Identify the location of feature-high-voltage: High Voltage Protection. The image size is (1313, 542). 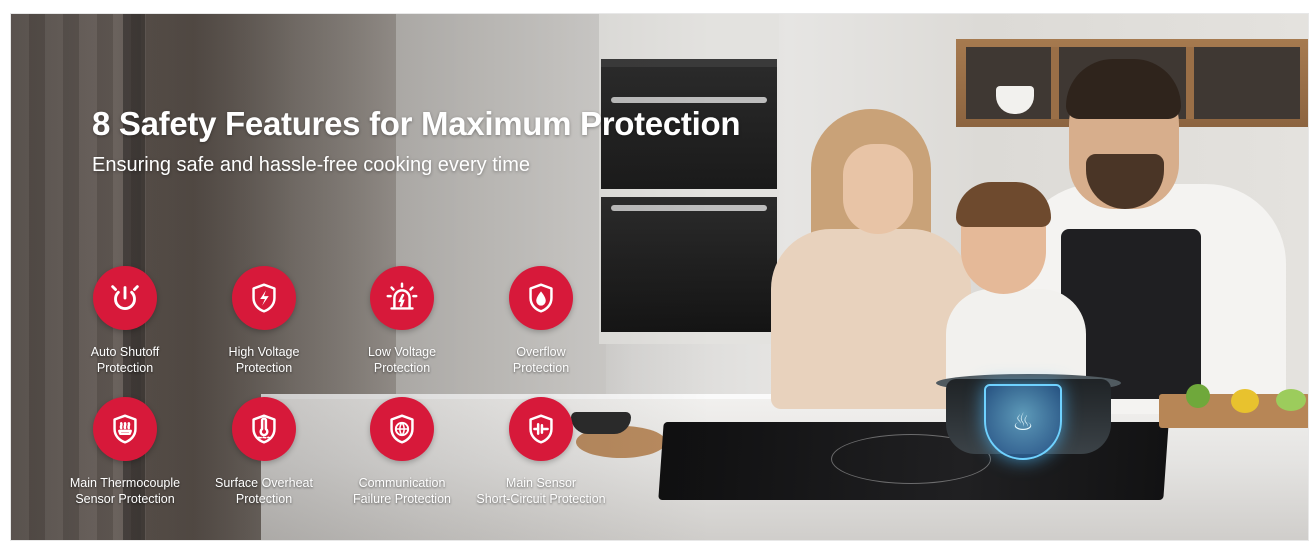
(264, 321).